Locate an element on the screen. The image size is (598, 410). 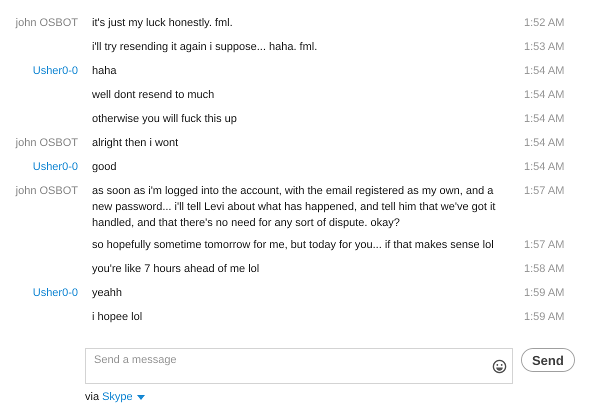
message-text: so hopefully sometime tomorrow for me, but today for you... if that makes sense lol is located at coordinates (293, 245).